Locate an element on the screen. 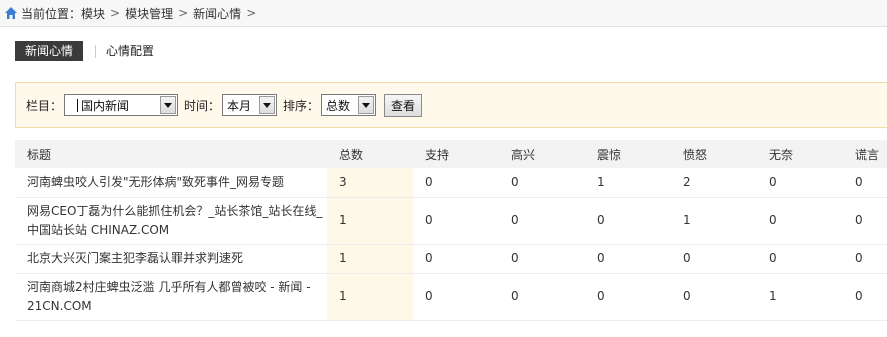 The image size is (887, 337). breadcrumb-item-module-manage: 模块管理 is located at coordinates (149, 13).